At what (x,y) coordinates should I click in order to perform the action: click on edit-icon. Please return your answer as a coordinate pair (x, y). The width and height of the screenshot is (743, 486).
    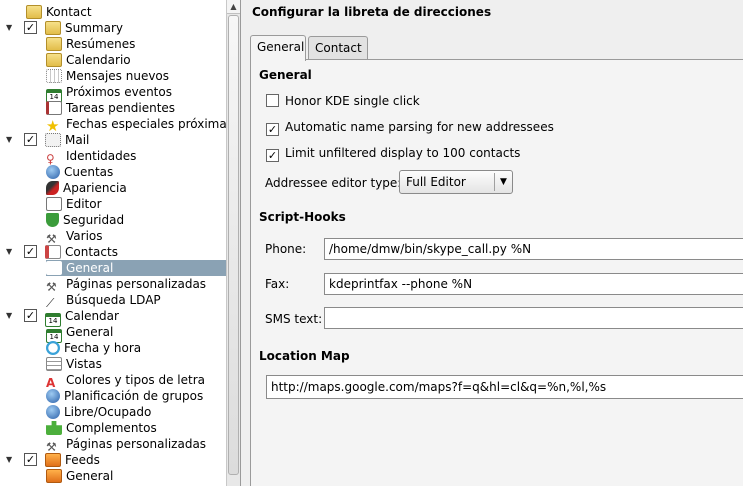
    Looking at the image, I should click on (54, 204).